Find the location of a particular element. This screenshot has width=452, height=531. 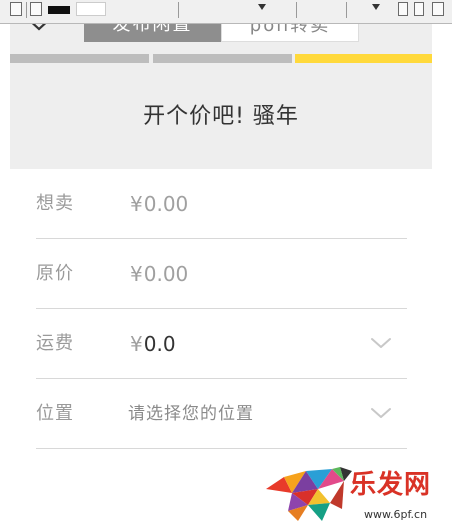

watermark-bull-logo is located at coordinates (309, 494).